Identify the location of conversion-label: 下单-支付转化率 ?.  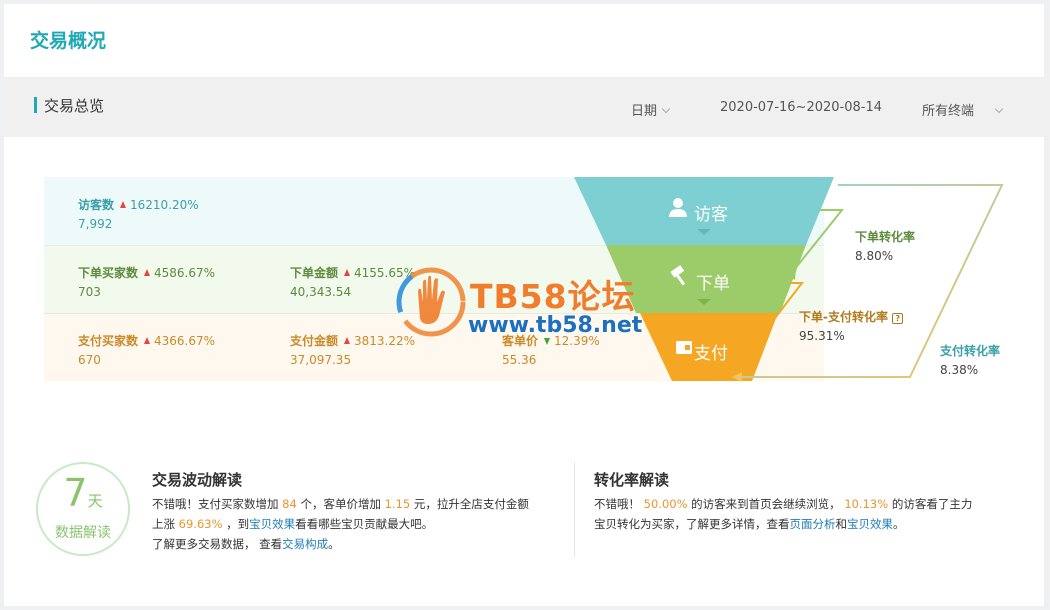
(851, 316).